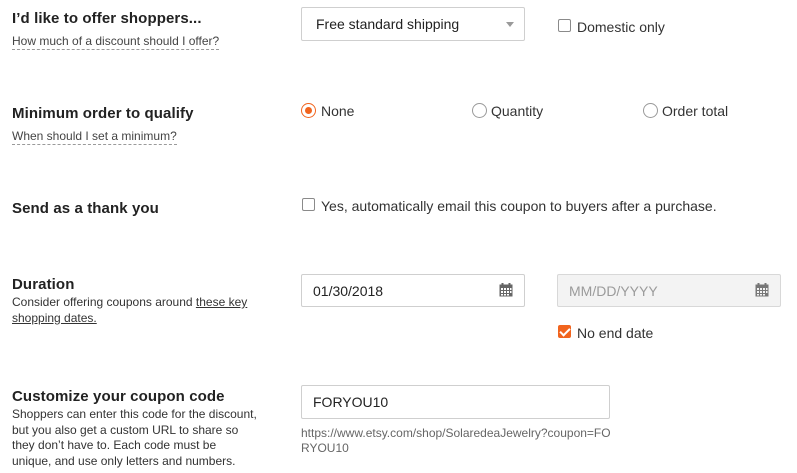 This screenshot has height=473, width=797. What do you see at coordinates (118, 396) in the screenshot?
I see `code-title: Customize your coupon code` at bounding box center [118, 396].